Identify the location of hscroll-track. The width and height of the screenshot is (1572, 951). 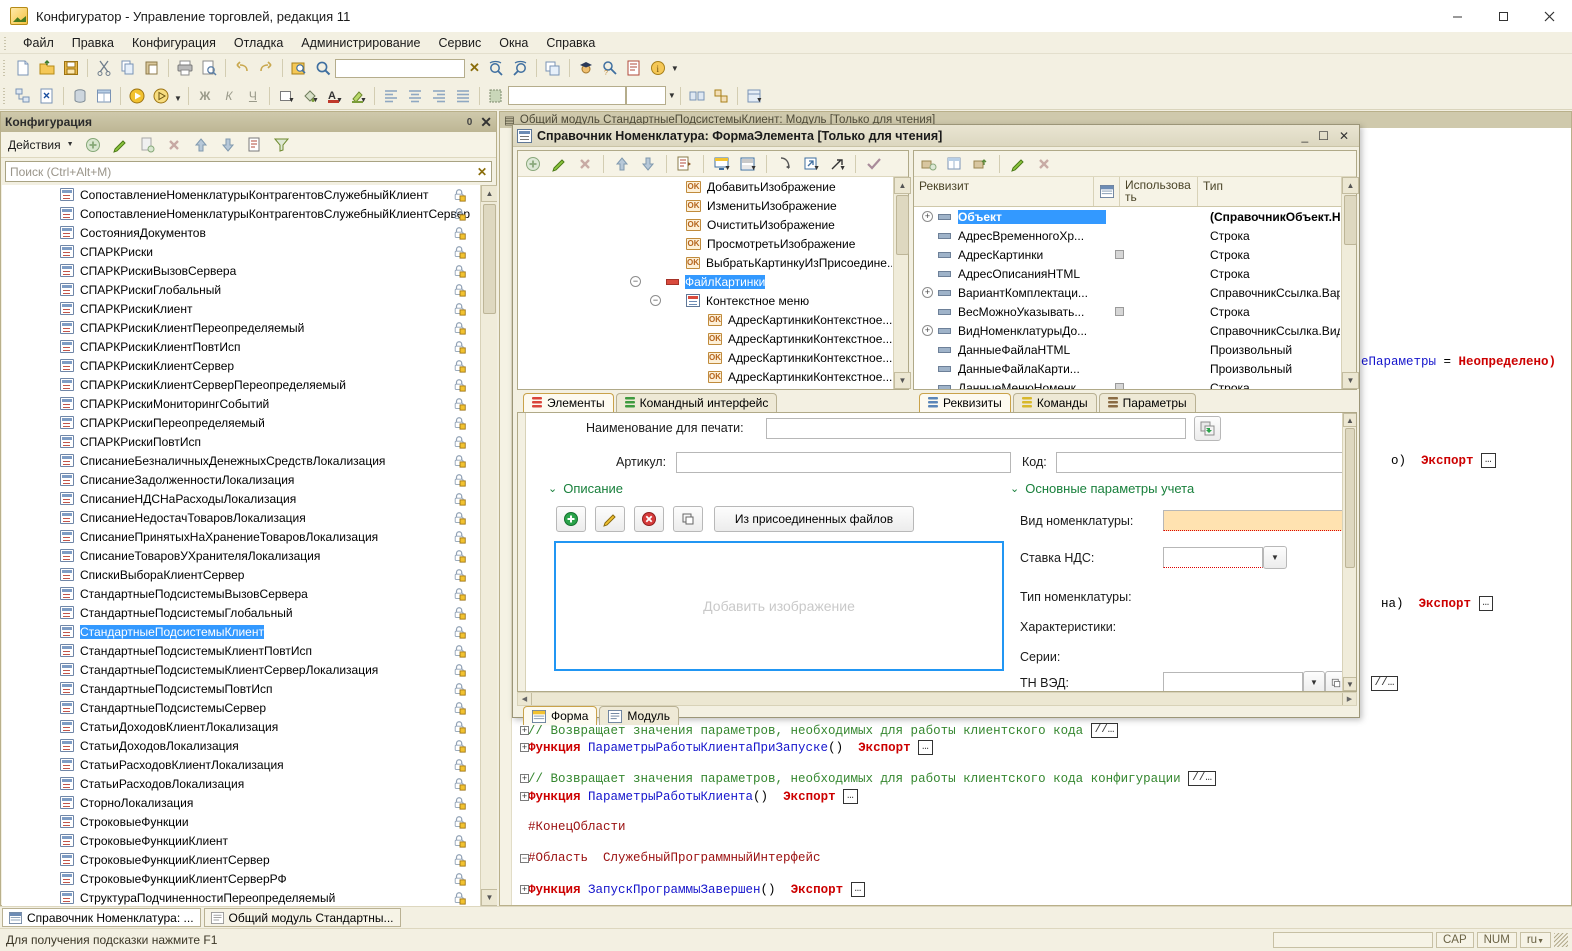
(937, 699).